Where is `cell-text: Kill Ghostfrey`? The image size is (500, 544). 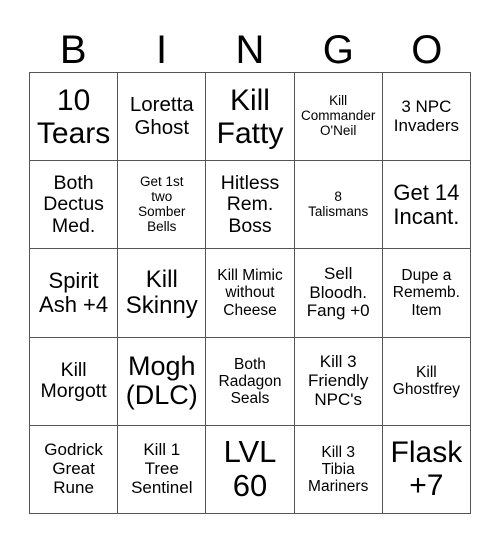 cell-text: Kill Ghostfrey is located at coordinates (426, 381).